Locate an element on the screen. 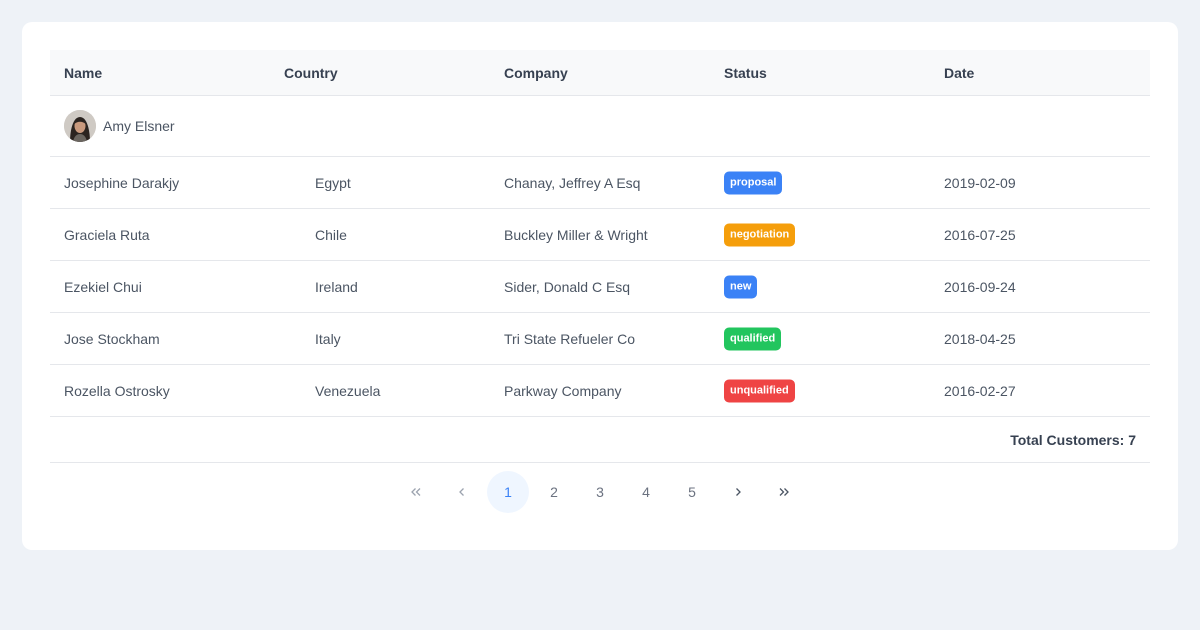 This screenshot has width=1200, height=630. next-page-button is located at coordinates (738, 492).